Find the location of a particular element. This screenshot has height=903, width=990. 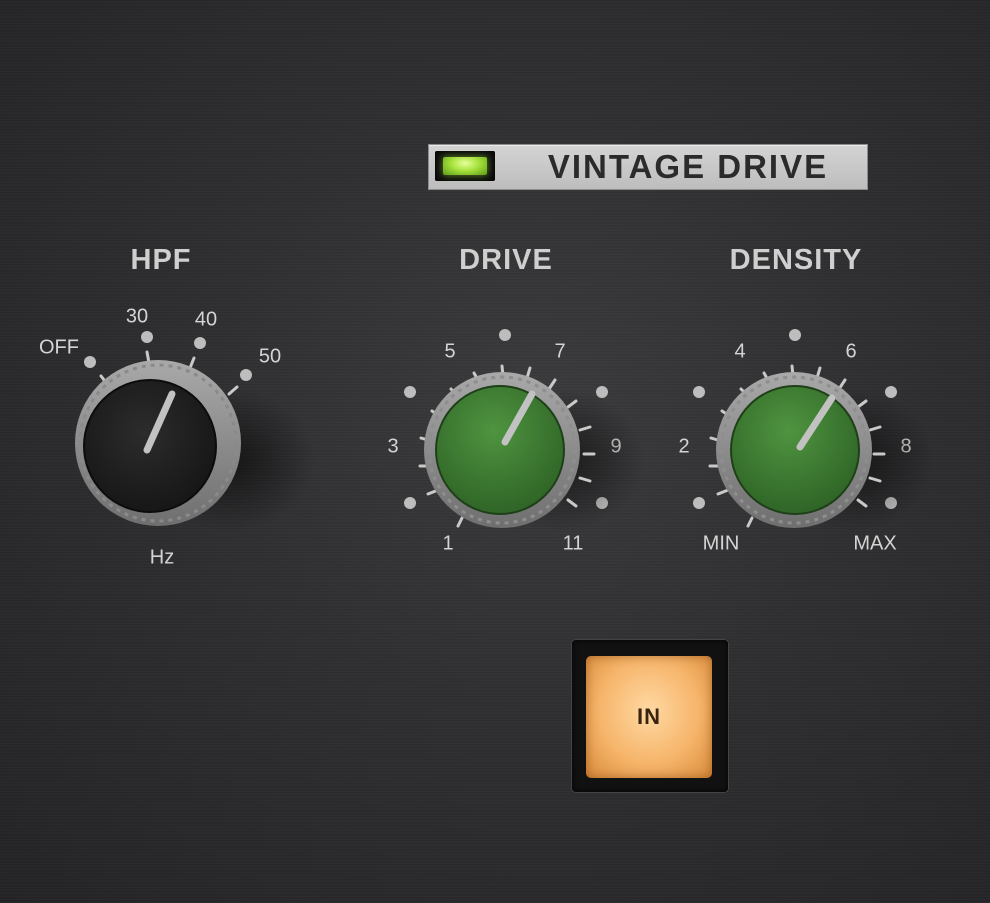

in-button-label: IN is located at coordinates (649, 716).